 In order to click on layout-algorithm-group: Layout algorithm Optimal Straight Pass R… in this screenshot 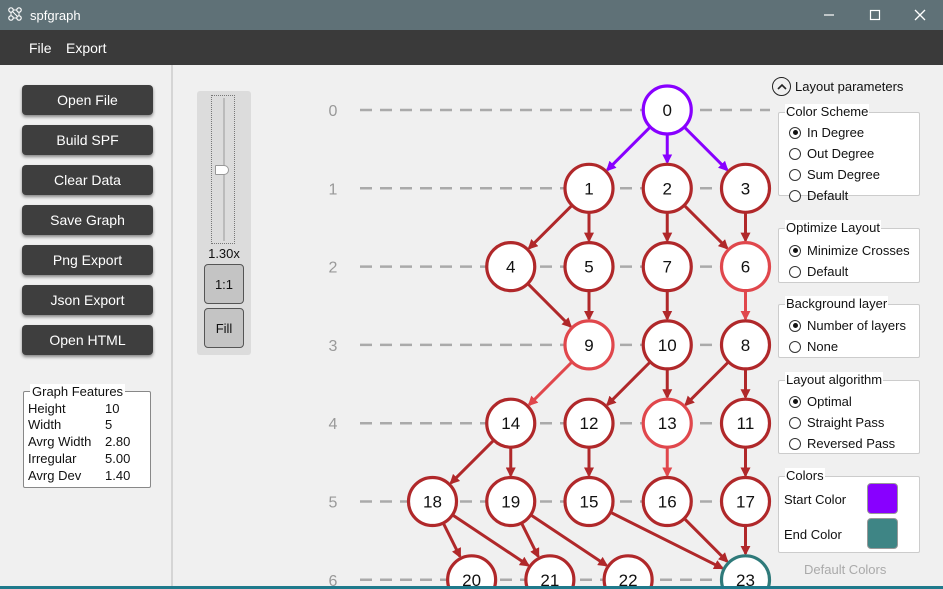, I will do `click(849, 413)`.